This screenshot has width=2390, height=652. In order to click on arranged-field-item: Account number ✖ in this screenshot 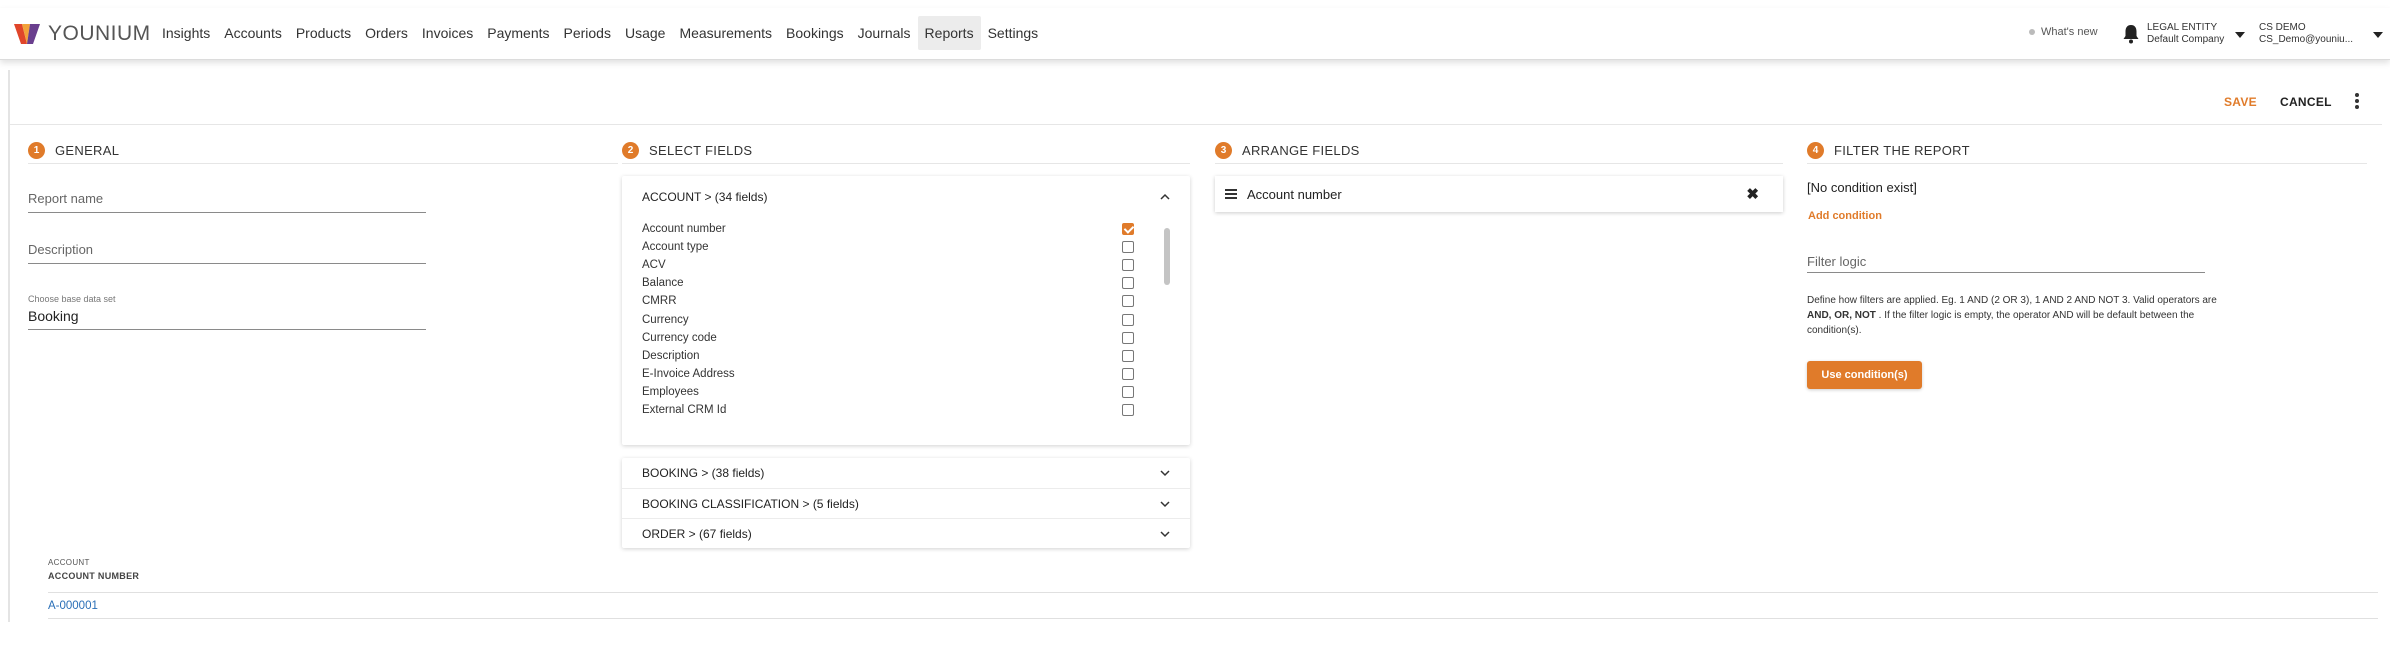, I will do `click(1499, 194)`.